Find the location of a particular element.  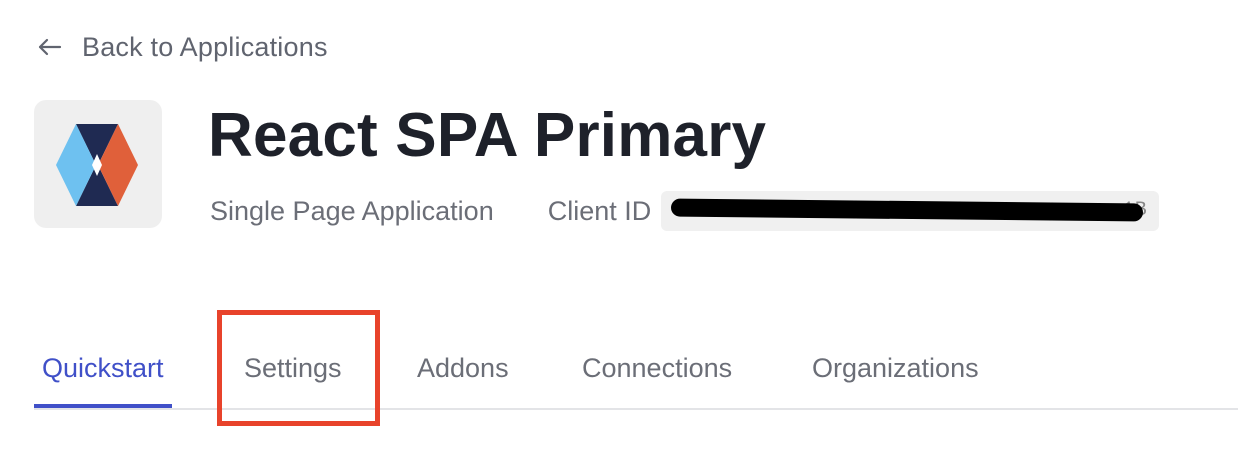

tab-organizations: Organizations is located at coordinates (895, 368).